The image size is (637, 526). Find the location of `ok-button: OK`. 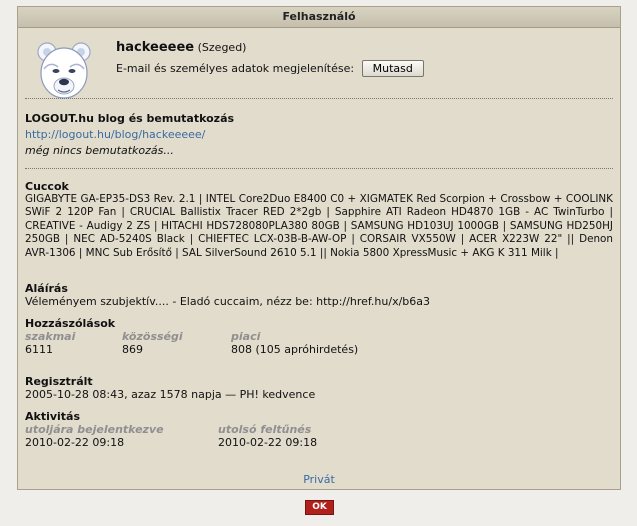

ok-button: OK is located at coordinates (319, 507).